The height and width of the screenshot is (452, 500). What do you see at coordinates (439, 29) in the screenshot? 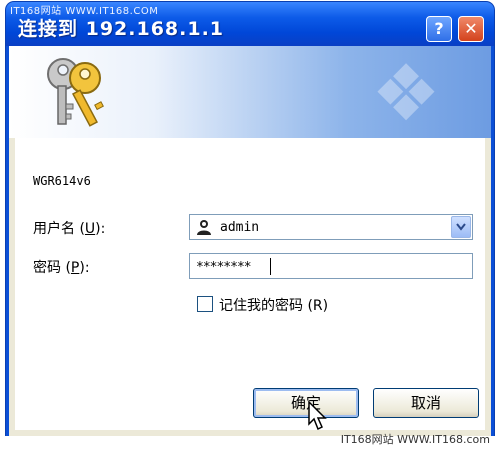
I see `help-button: ?` at bounding box center [439, 29].